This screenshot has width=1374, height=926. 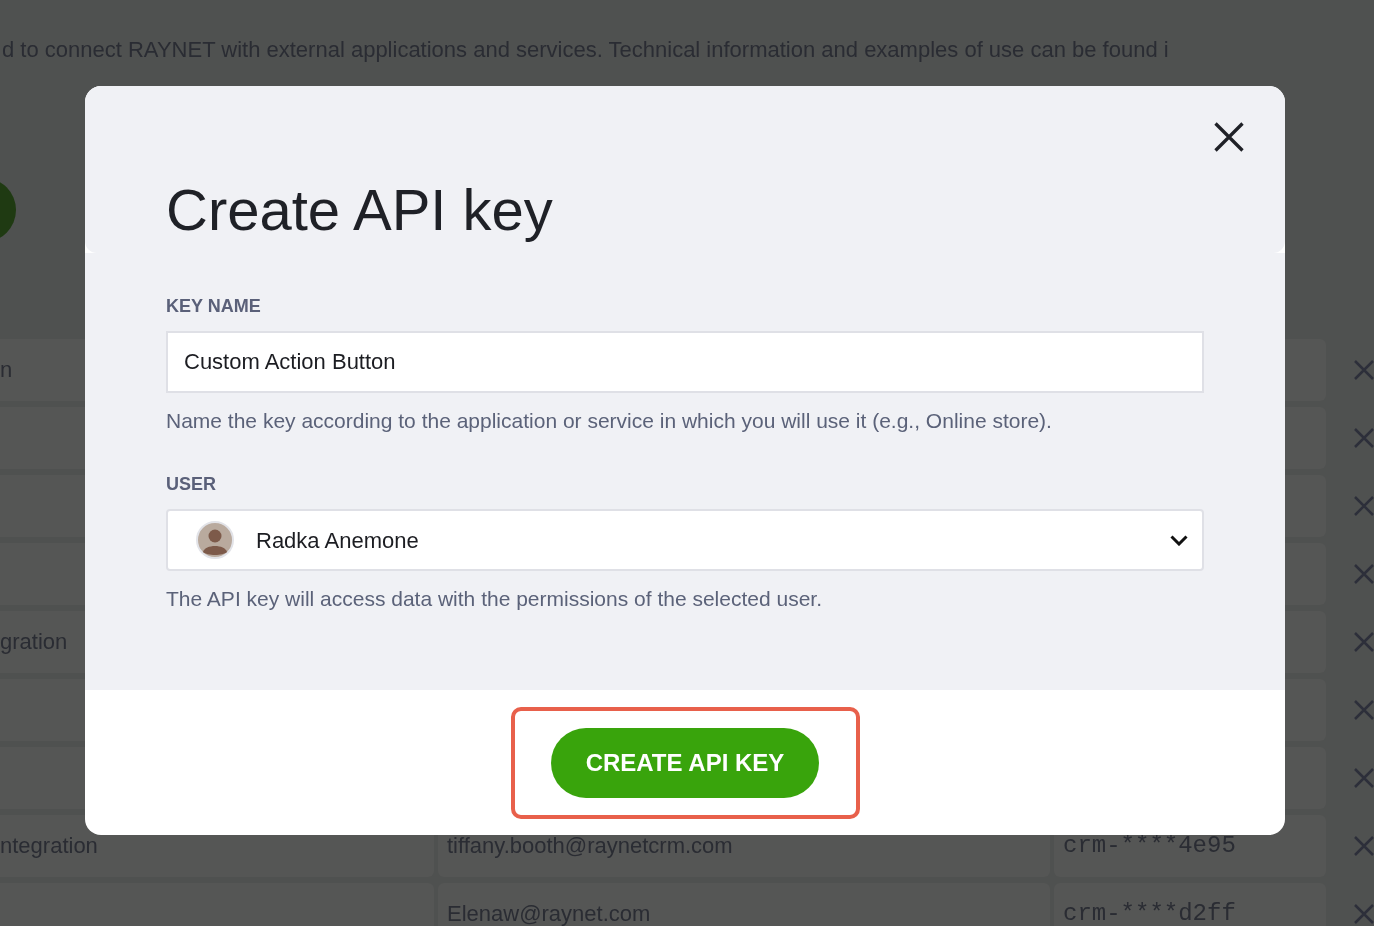 What do you see at coordinates (494, 599) in the screenshot?
I see `field-hint: The API key will access data with the permissions of the selected user.` at bounding box center [494, 599].